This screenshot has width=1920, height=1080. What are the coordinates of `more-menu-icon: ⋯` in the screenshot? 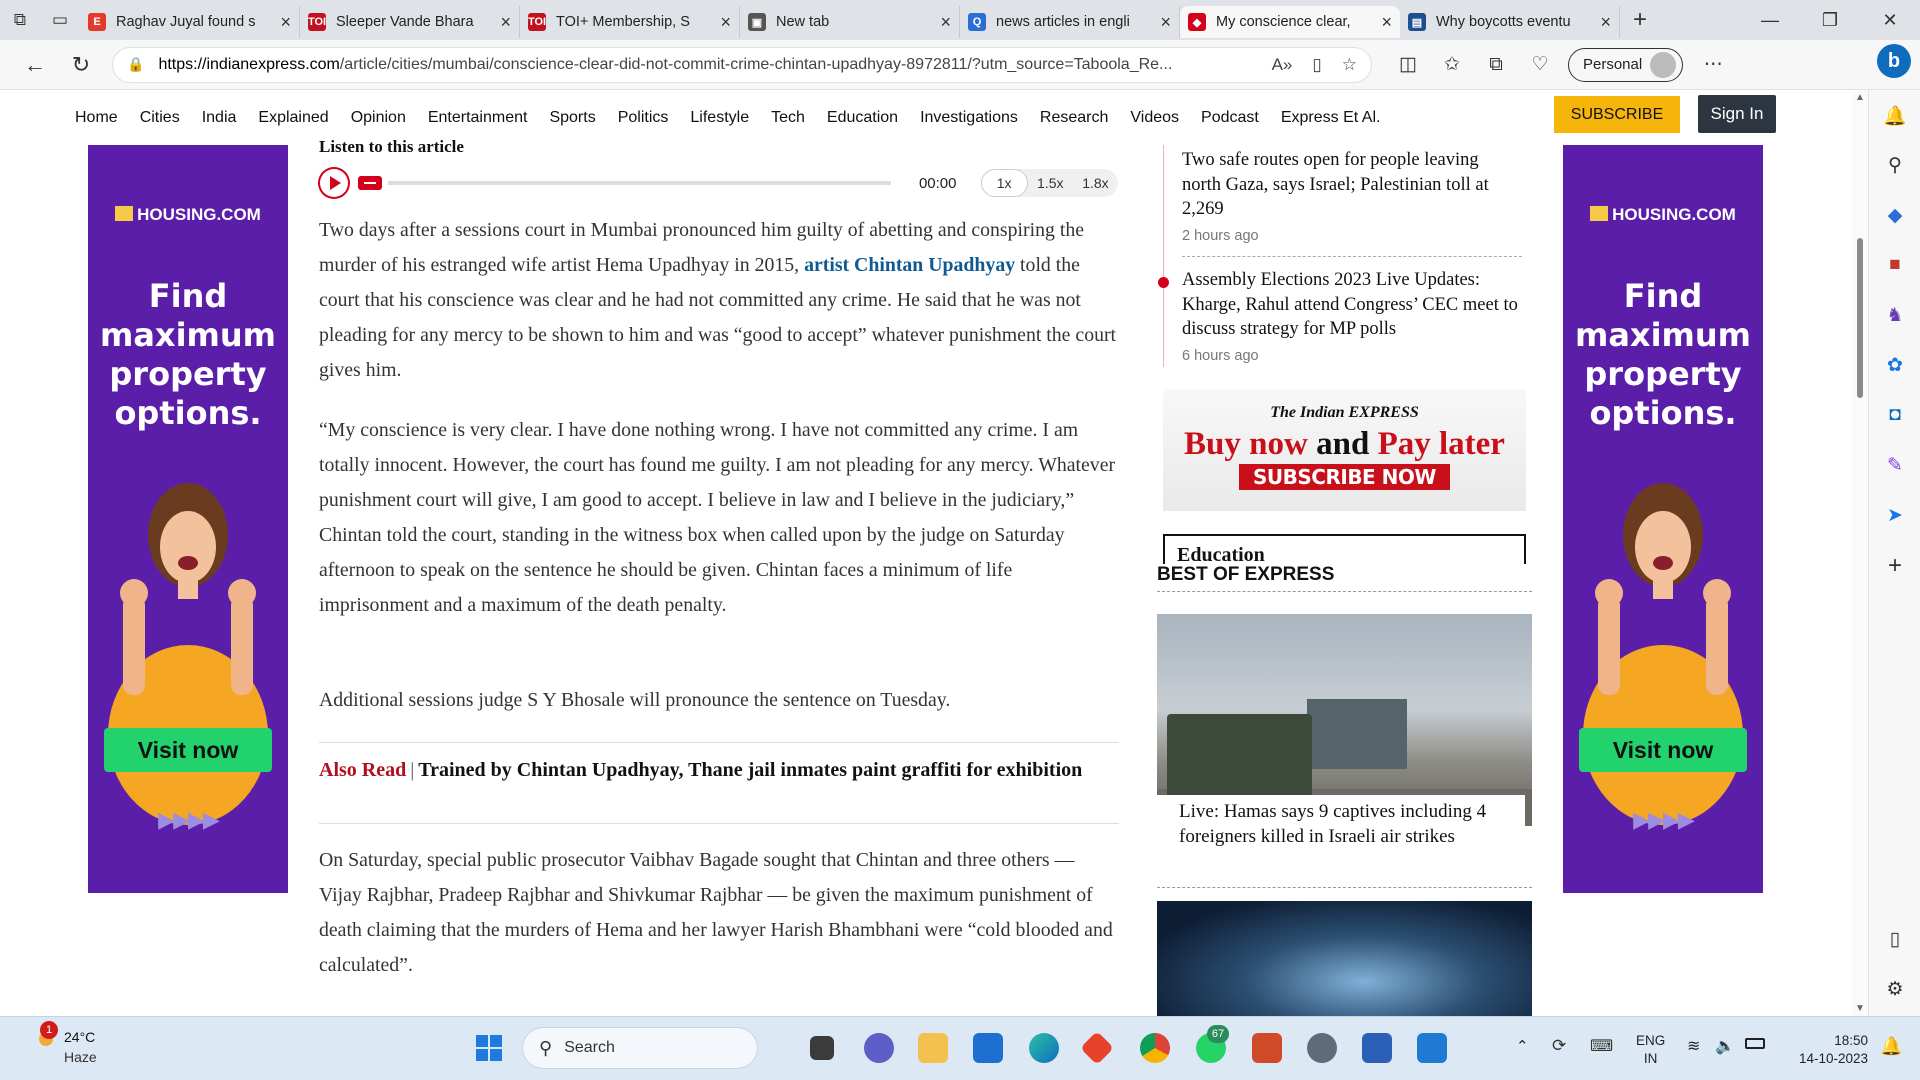 It's located at (1713, 64).